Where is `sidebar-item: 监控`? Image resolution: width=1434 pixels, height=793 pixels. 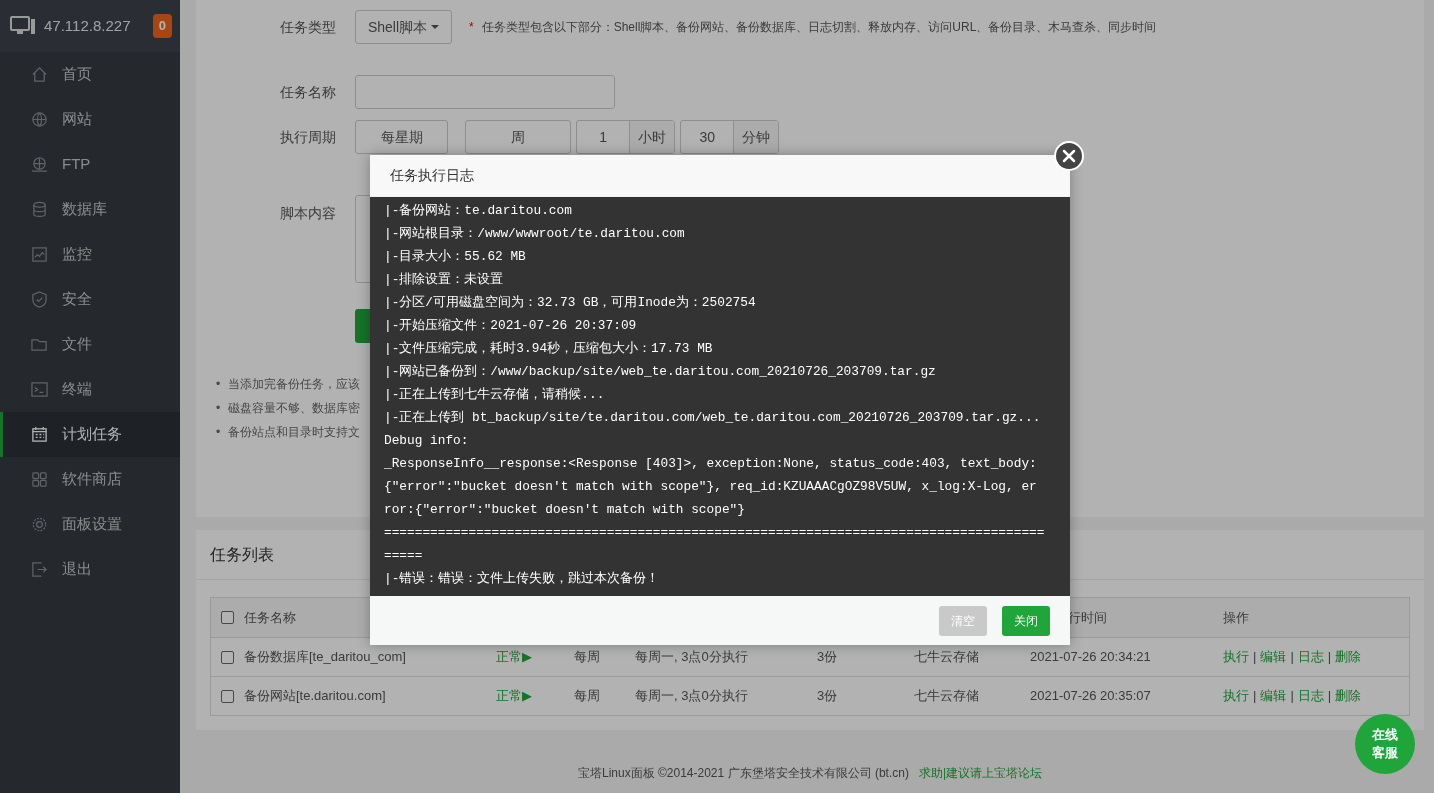
sidebar-item: 监控 is located at coordinates (90, 254).